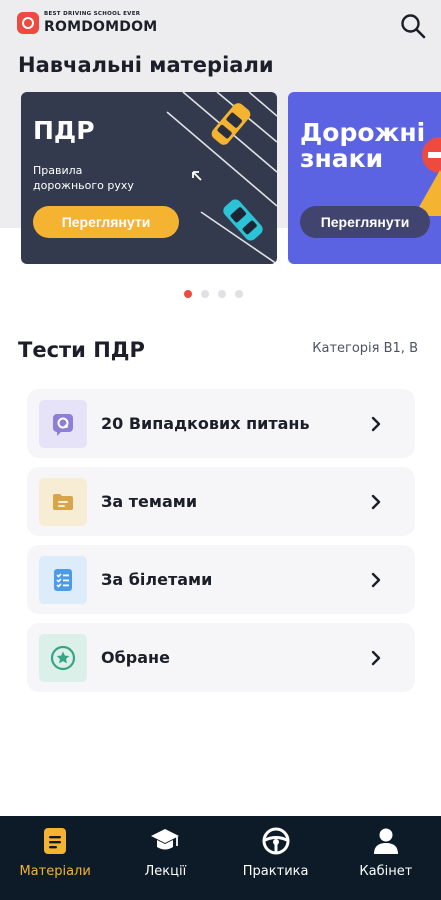 The width and height of the screenshot is (441, 900). I want to click on card-signs-title: Дорожні знаки, so click(363, 146).